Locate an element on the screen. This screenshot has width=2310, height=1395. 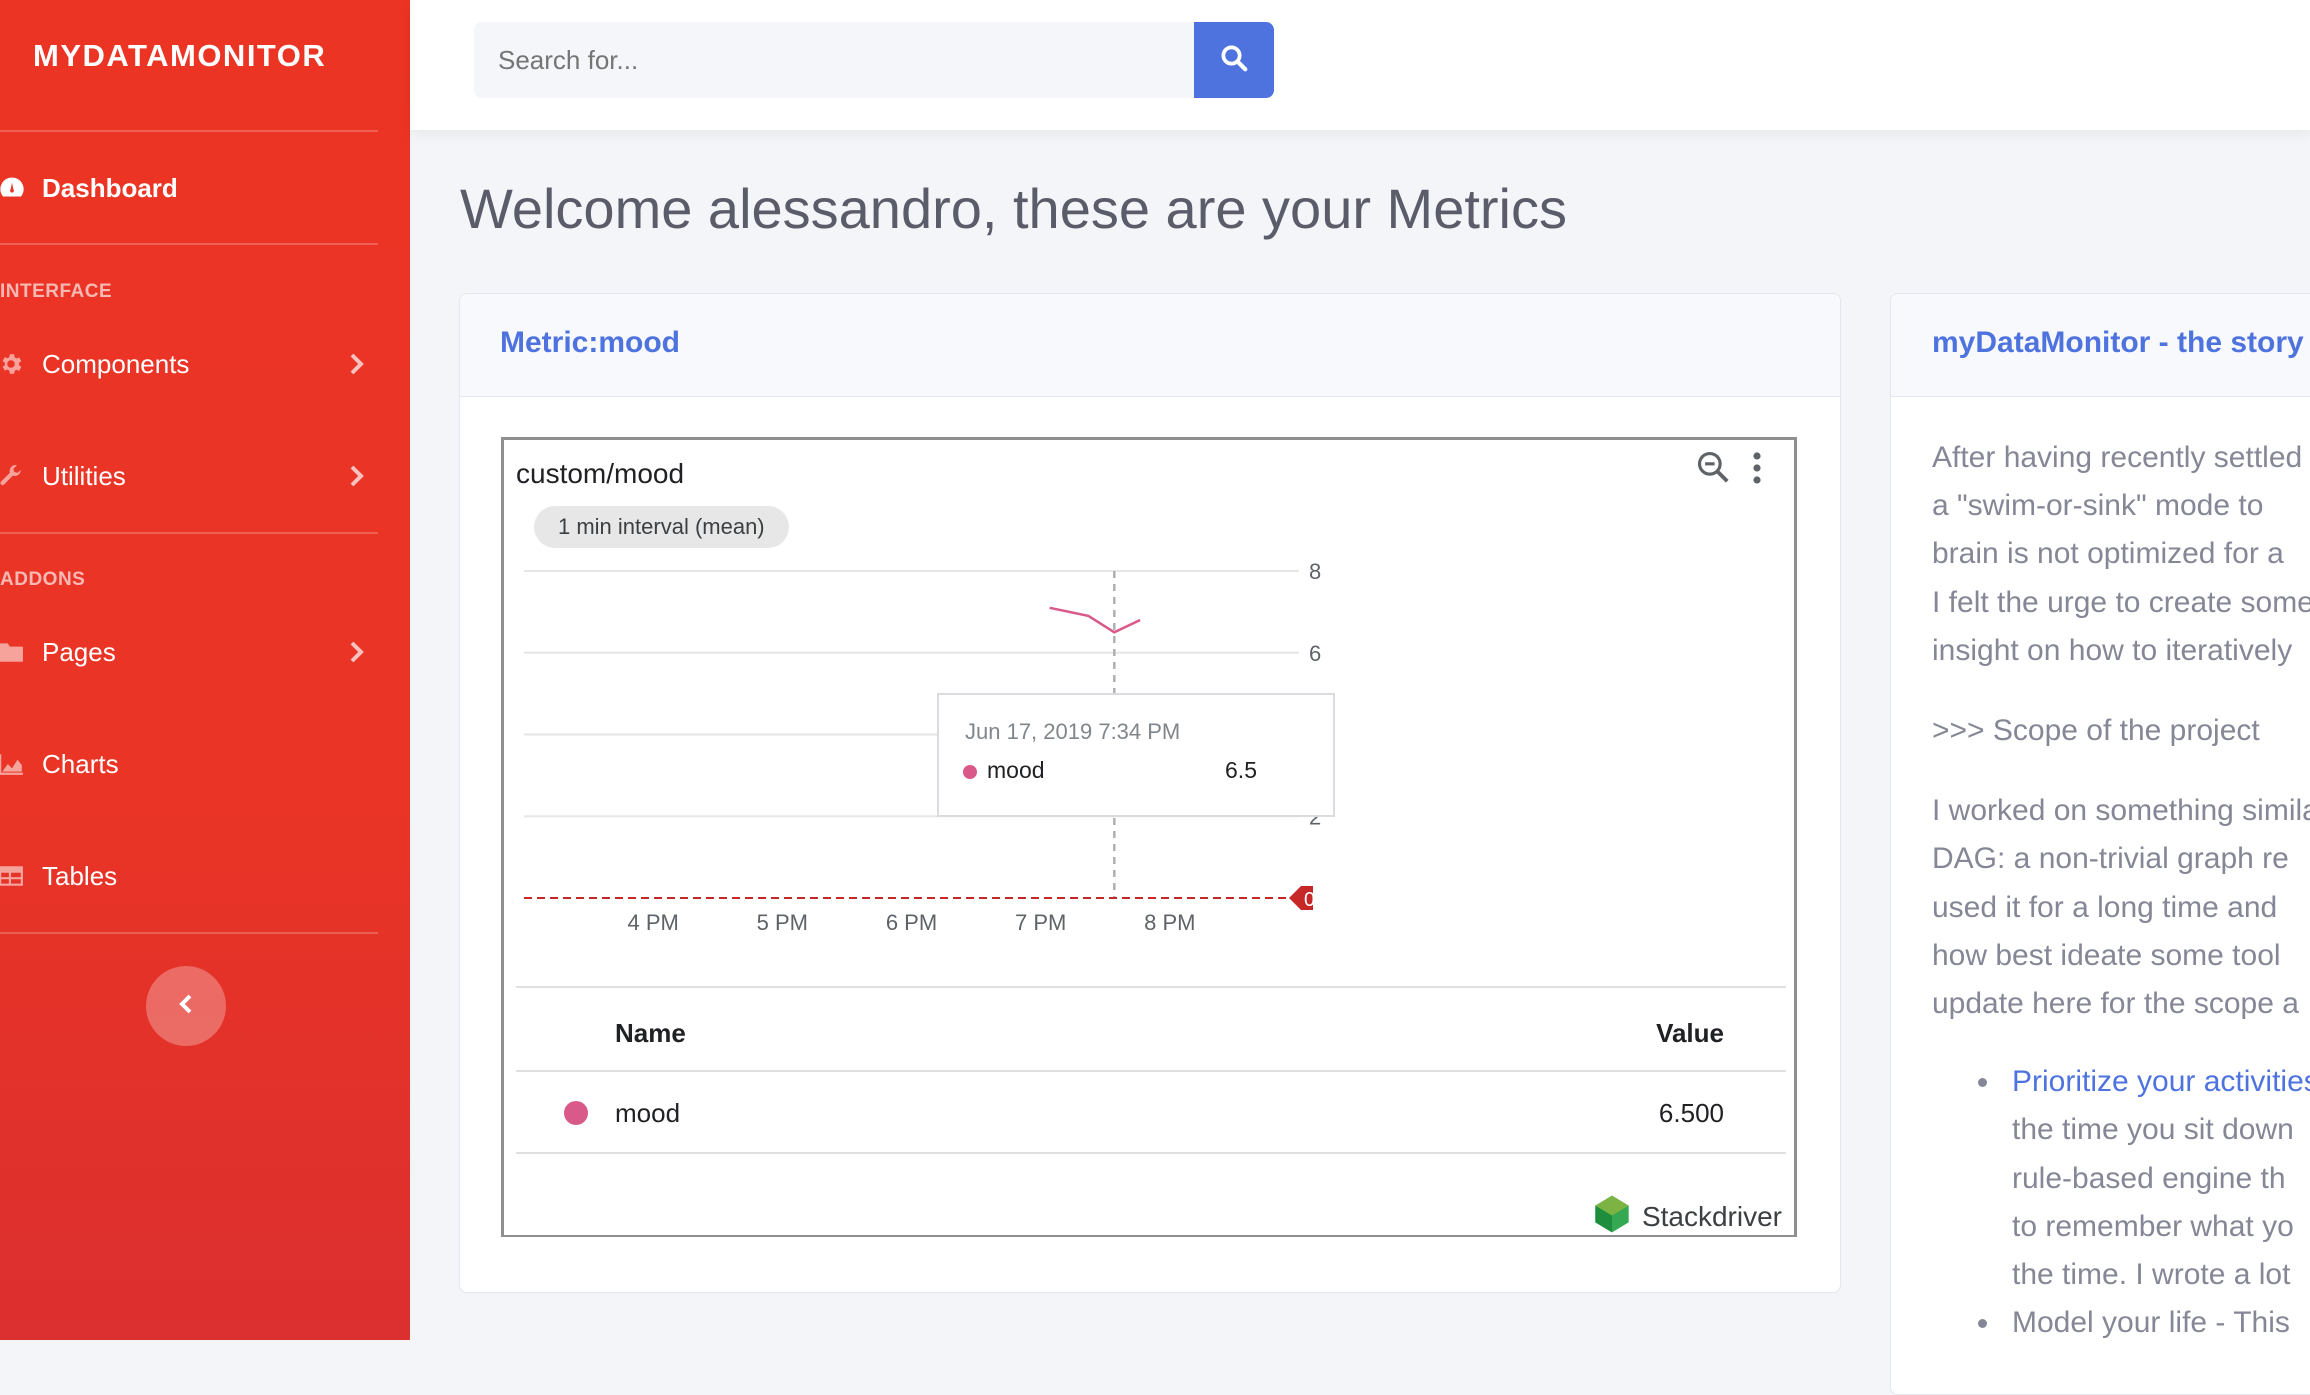
tachometer-icon is located at coordinates (21, 188).